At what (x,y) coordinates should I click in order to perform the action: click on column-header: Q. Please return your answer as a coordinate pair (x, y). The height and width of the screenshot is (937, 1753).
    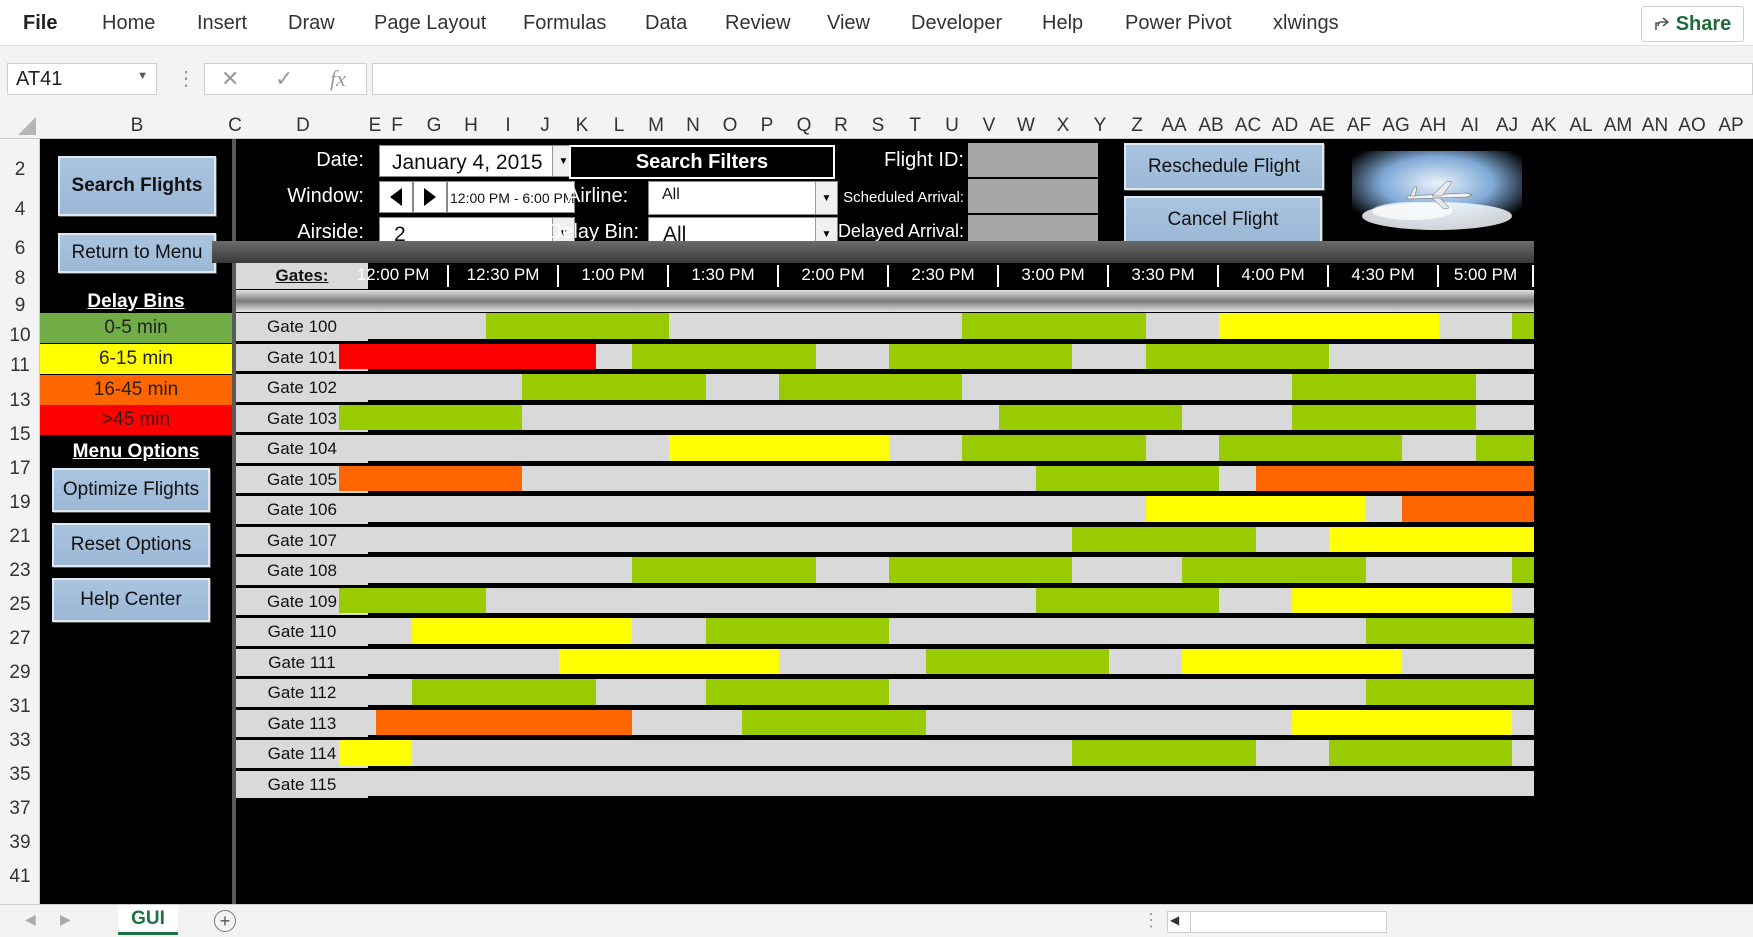
    Looking at the image, I should click on (804, 126).